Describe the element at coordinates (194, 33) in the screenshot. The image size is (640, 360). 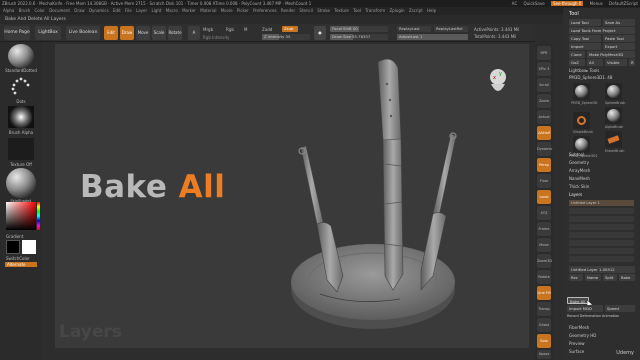
I see `a-mode-button: A` at that location.